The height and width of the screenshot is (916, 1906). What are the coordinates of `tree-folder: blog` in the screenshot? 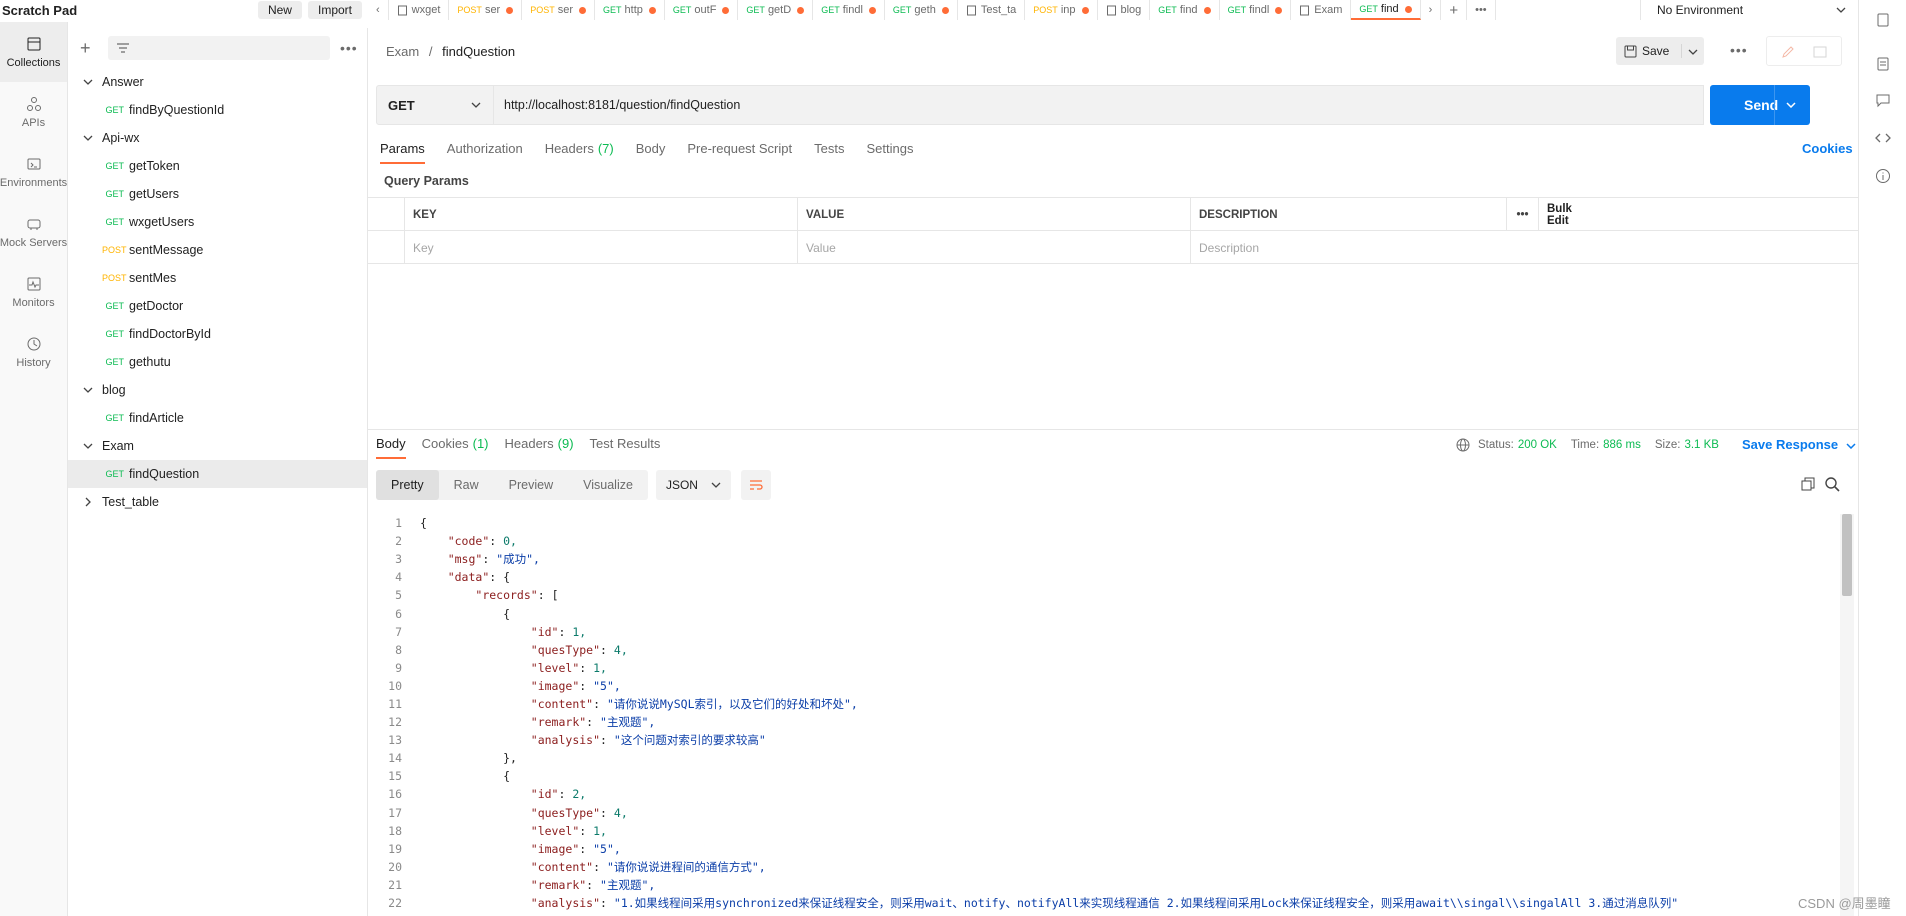 It's located at (217, 390).